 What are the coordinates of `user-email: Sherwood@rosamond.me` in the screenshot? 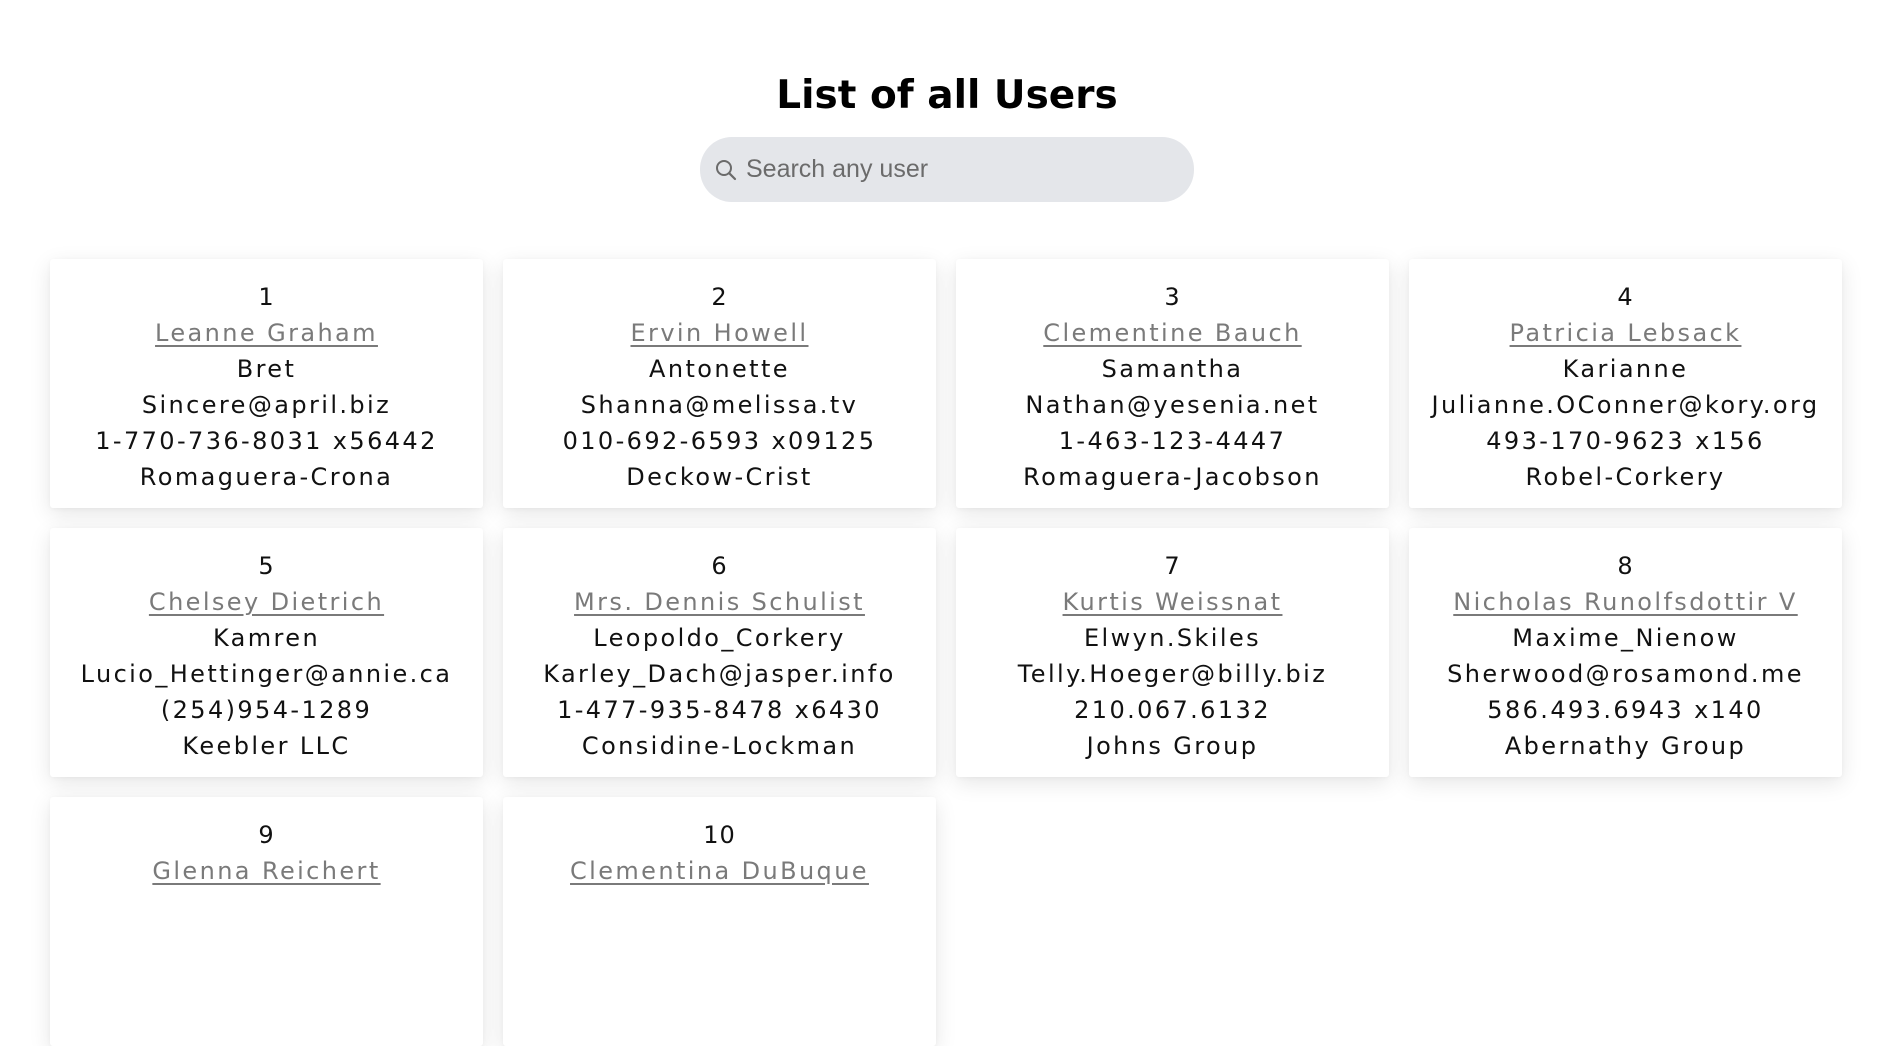 It's located at (1625, 674).